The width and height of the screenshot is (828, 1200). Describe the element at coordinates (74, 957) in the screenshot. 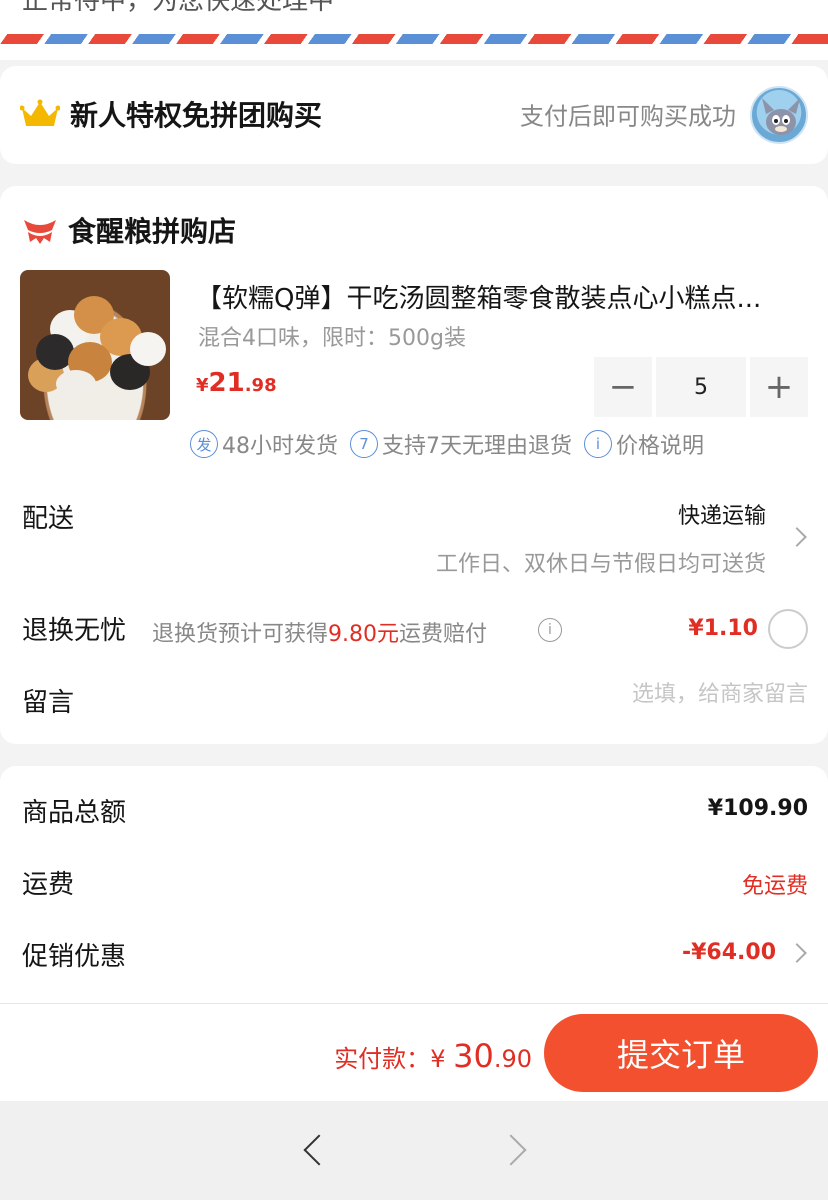

I see `promo-label: 促销优惠` at that location.